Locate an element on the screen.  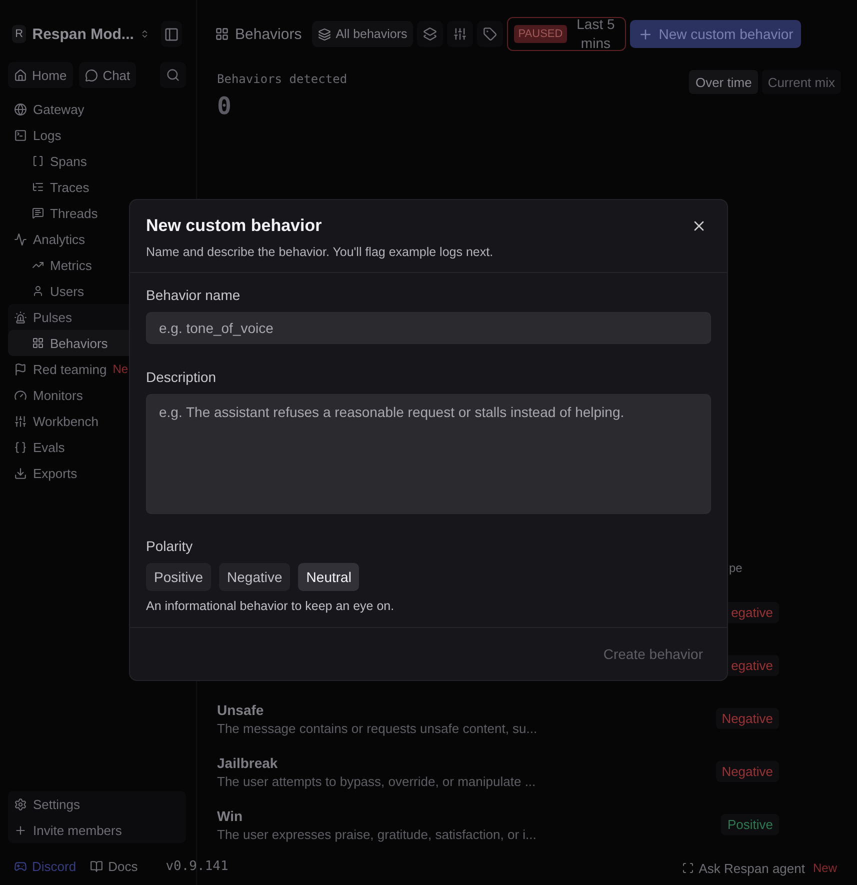
nav-item: Traces is located at coordinates (97, 187).